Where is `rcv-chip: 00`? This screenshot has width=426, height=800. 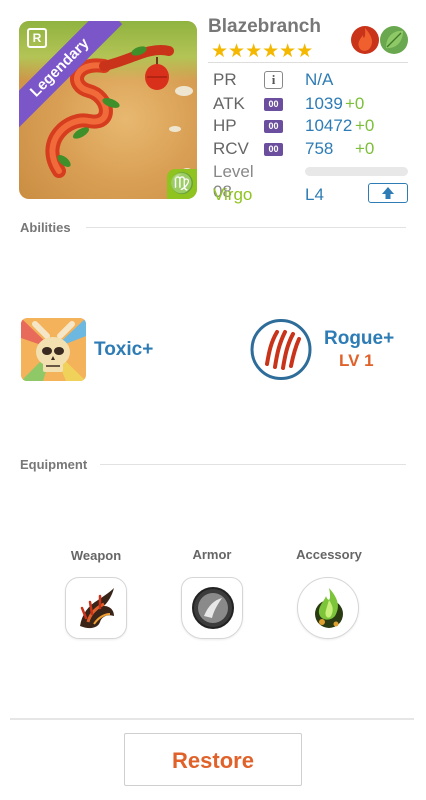 rcv-chip: 00 is located at coordinates (273, 149).